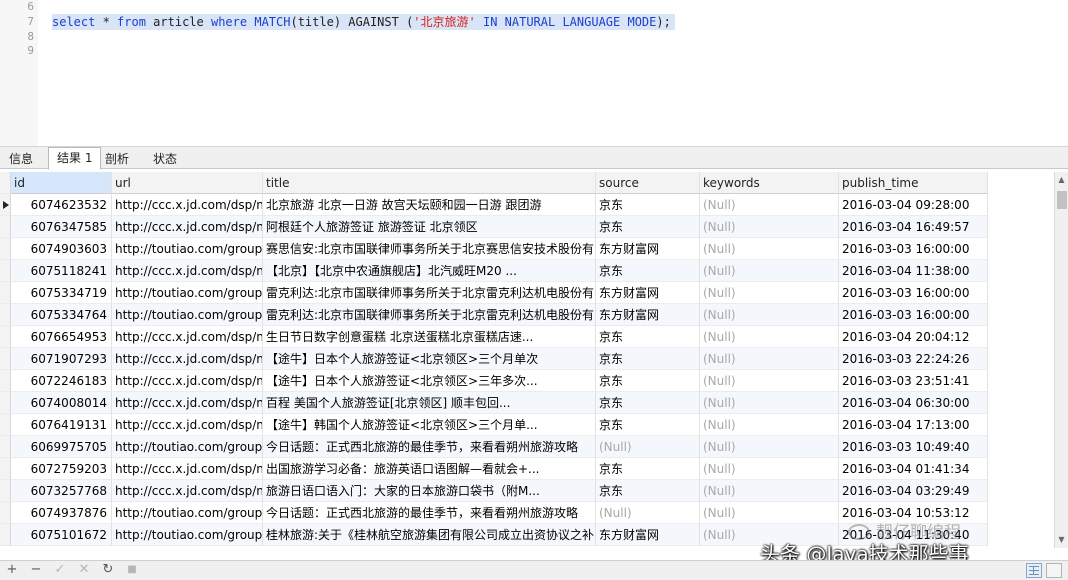  I want to click on cell-id: 6069975705, so click(61, 447).